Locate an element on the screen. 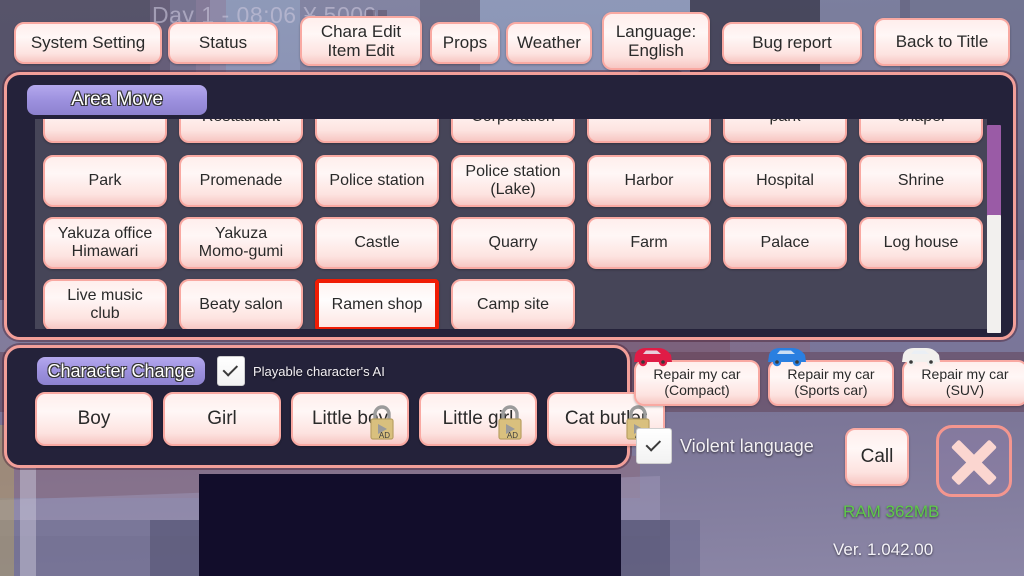 The width and height of the screenshot is (1024, 576). toolbar-button-weather: Weather is located at coordinates (549, 43).